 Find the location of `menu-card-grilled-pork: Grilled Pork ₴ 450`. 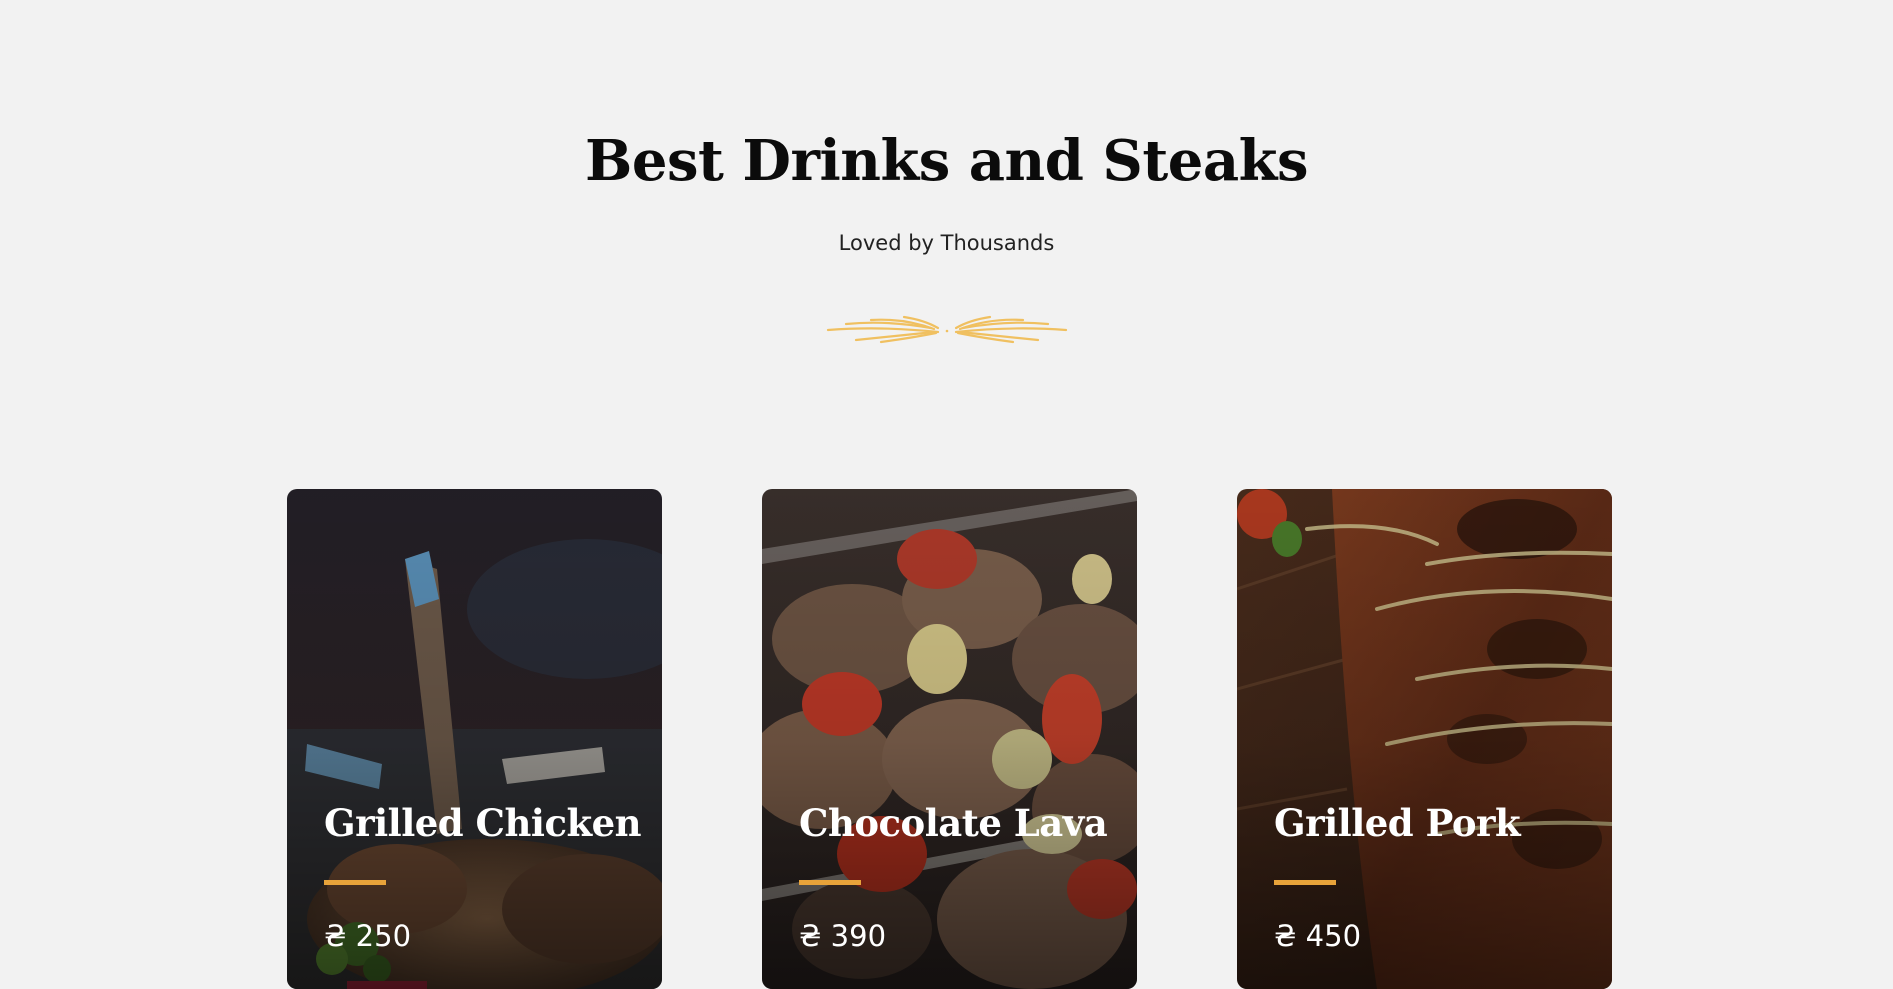

menu-card-grilled-pork: Grilled Pork ₴ 450 is located at coordinates (1424, 739).